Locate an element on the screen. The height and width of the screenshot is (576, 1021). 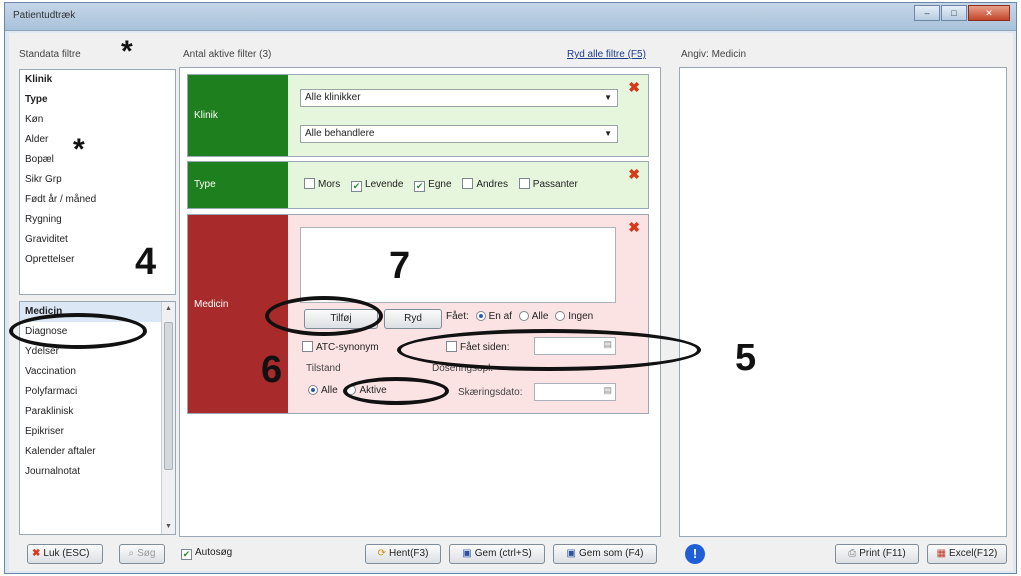
autosearch-label: Autosøg is located at coordinates (214, 552).